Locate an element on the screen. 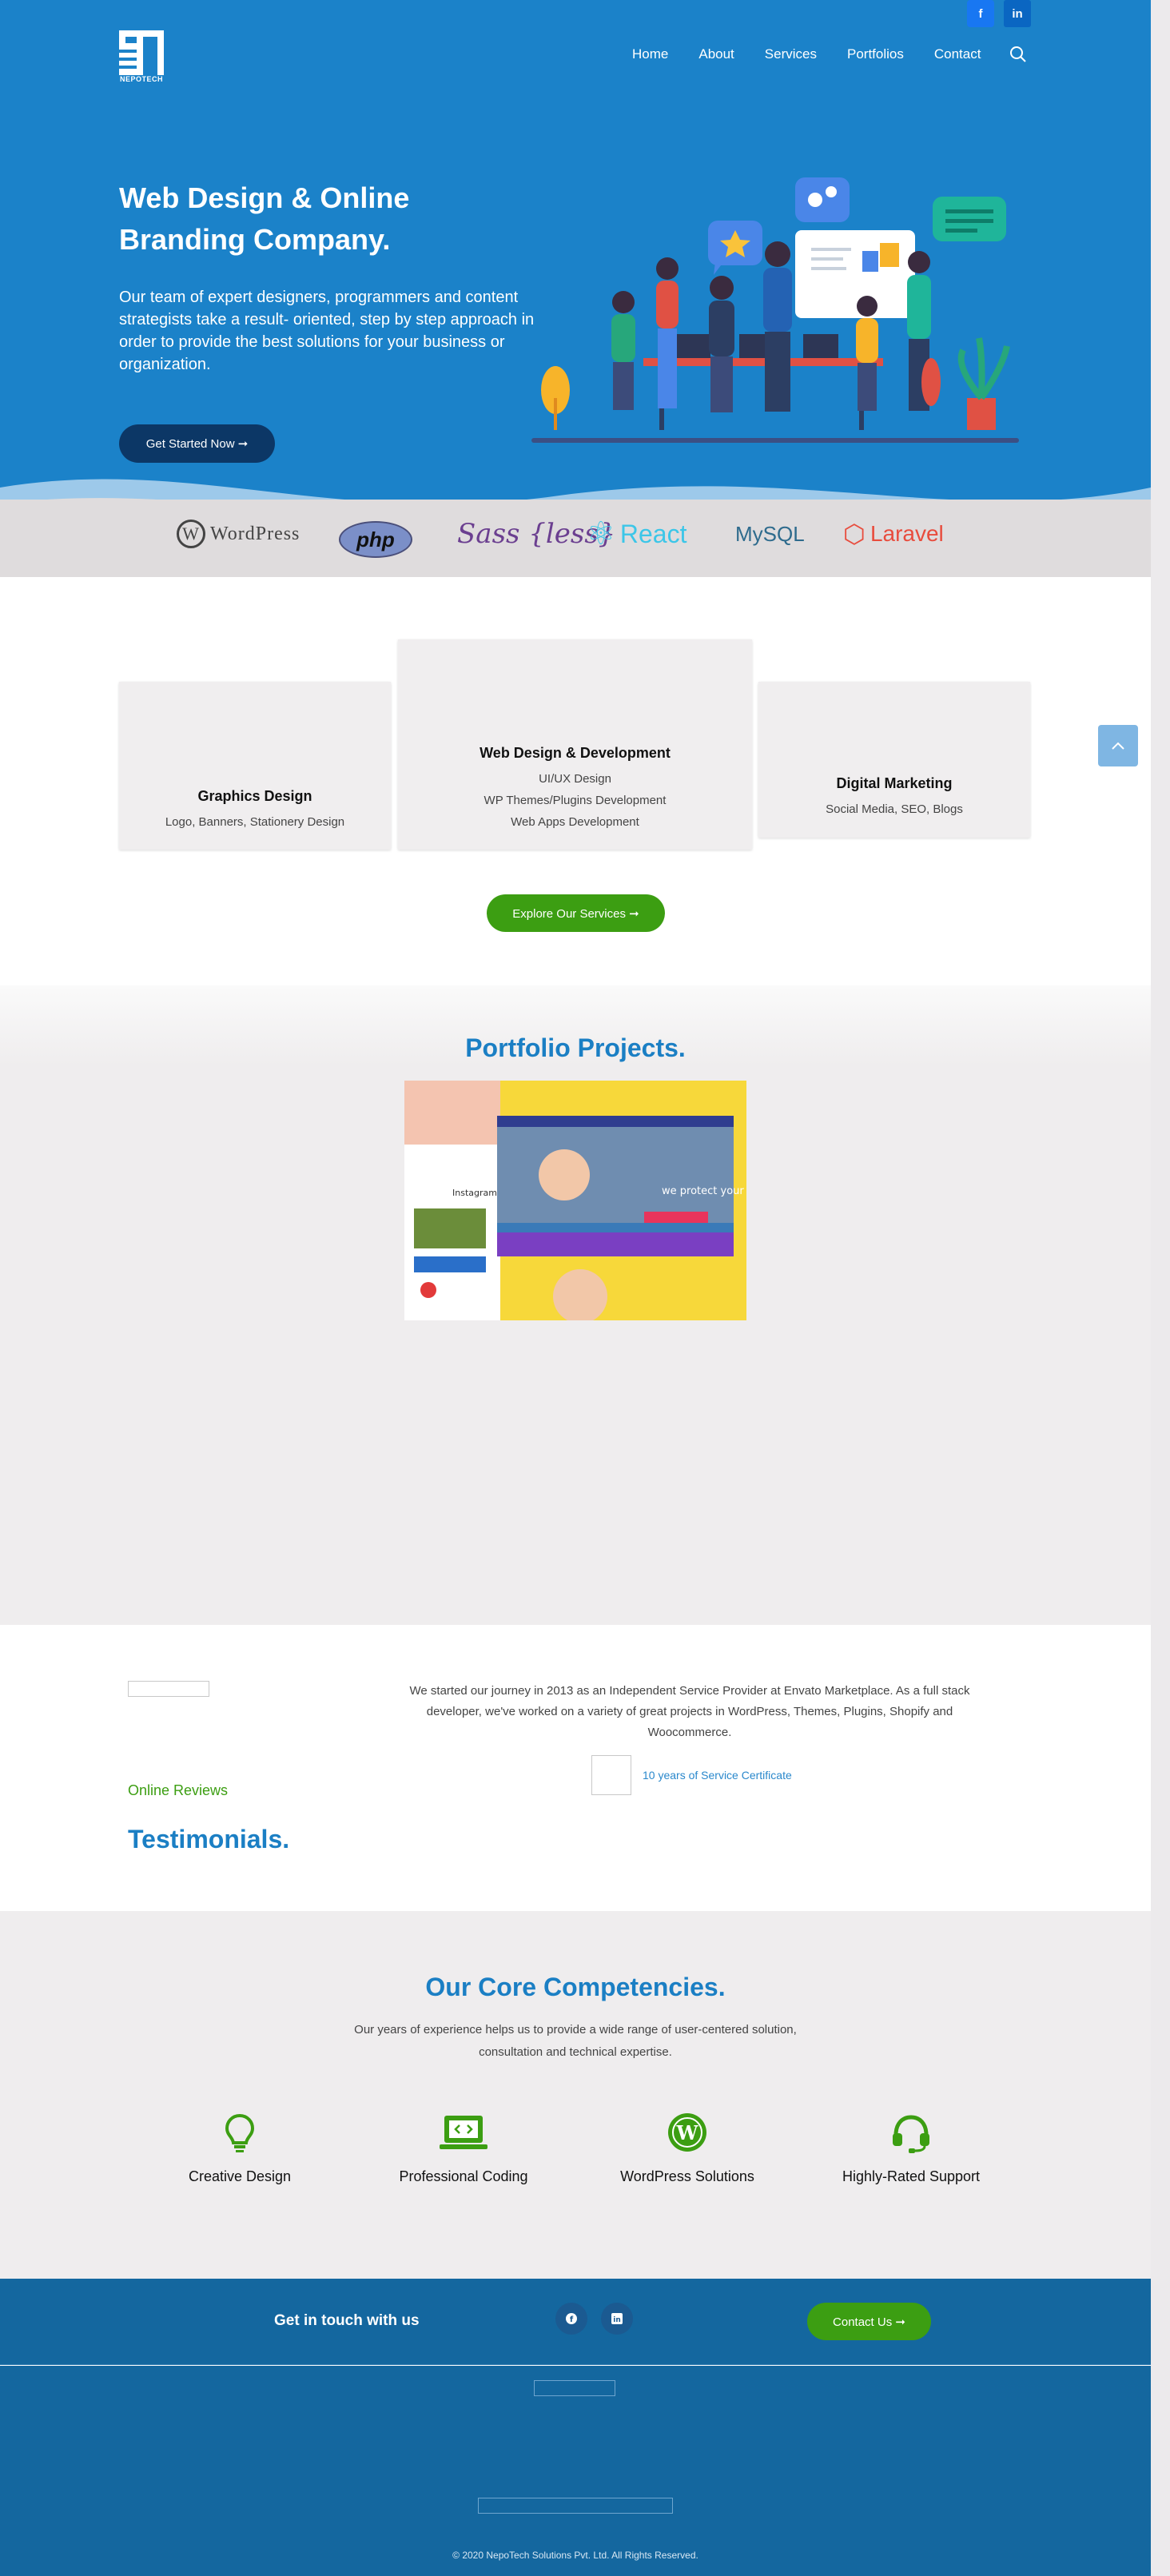 The height and width of the screenshot is (2576, 1170). broken-image is located at coordinates (169, 1689).